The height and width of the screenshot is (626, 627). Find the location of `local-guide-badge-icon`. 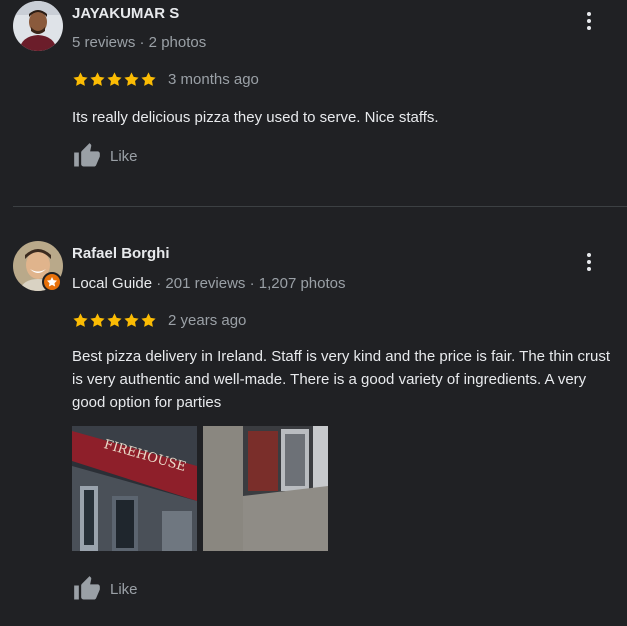

local-guide-badge-icon is located at coordinates (52, 282).